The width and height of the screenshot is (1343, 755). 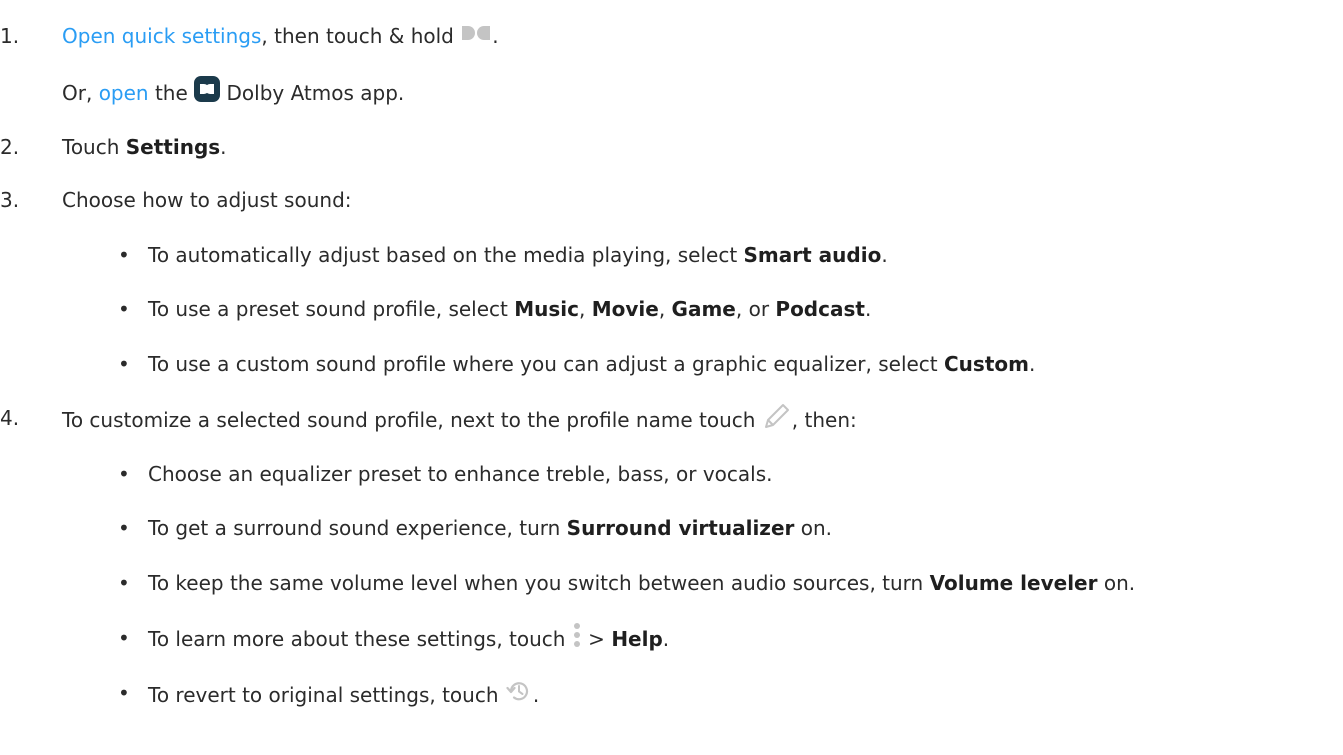 What do you see at coordinates (357, 36) in the screenshot?
I see `step-text-part: , then touch & hold` at bounding box center [357, 36].